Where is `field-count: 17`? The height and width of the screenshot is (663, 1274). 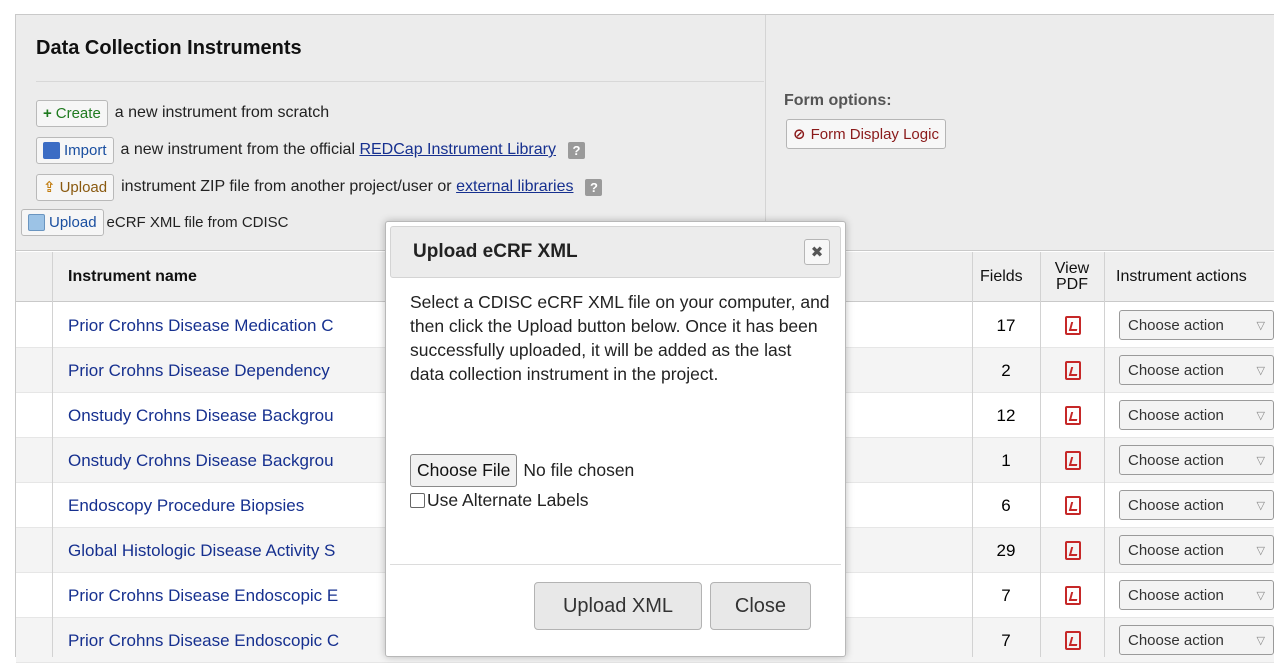
field-count: 17 is located at coordinates (1006, 325).